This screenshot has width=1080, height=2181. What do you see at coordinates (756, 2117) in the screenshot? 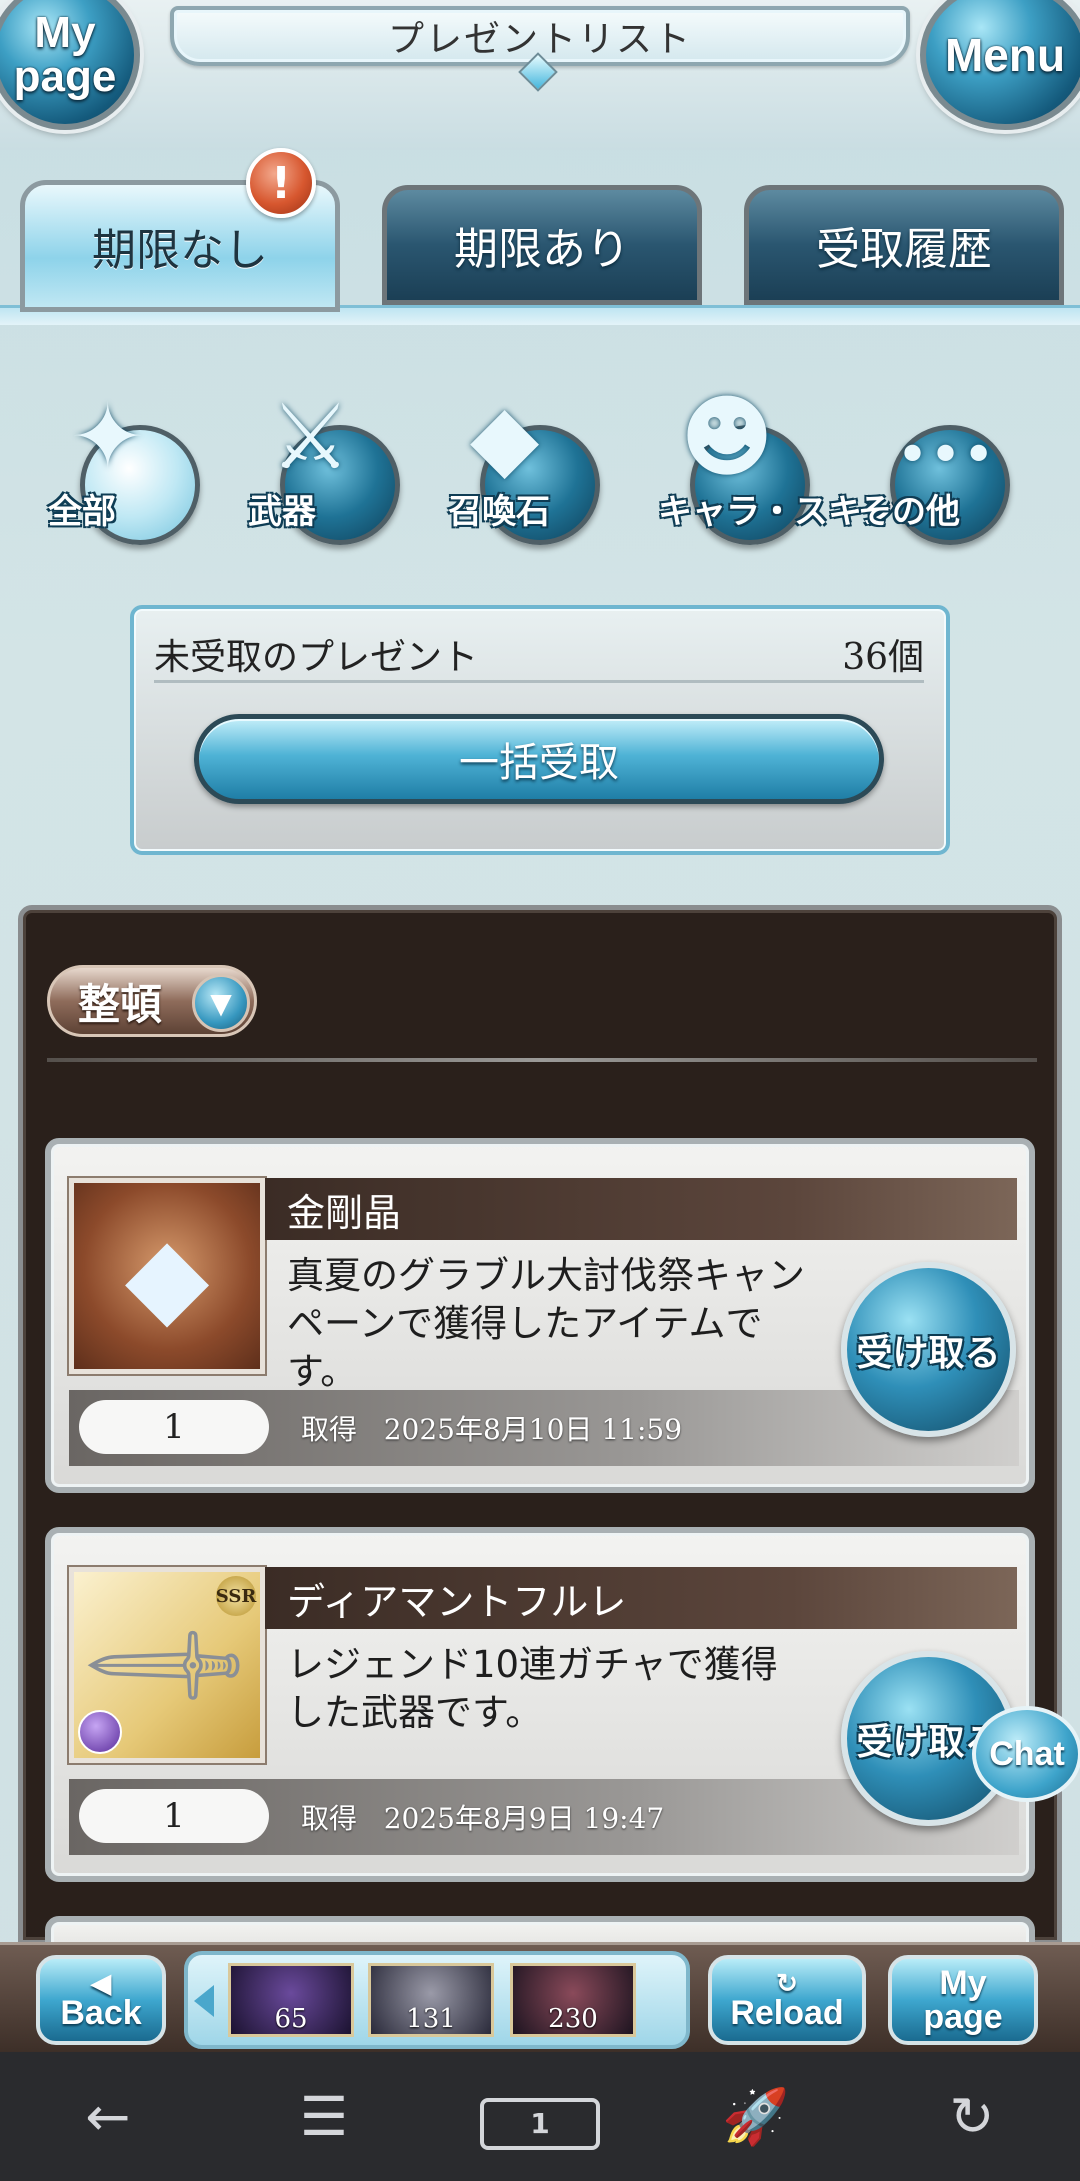
I see `rocket-icon: 🚀` at bounding box center [756, 2117].